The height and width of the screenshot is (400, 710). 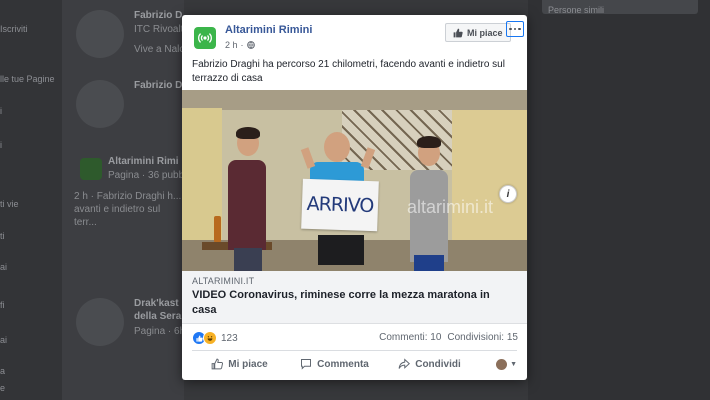 I want to click on person-left-hair, so click(x=248, y=133).